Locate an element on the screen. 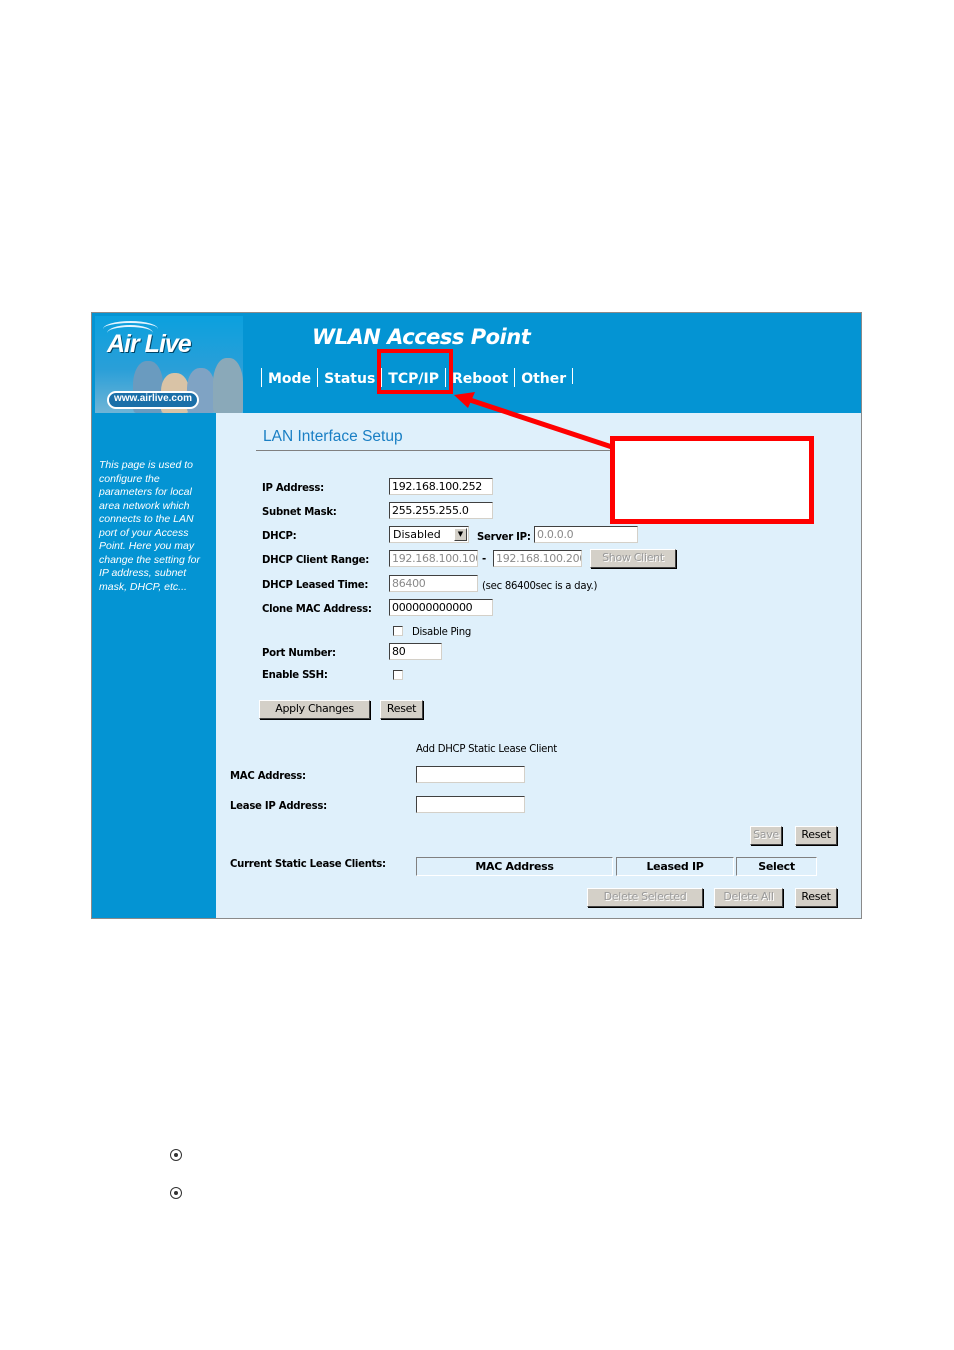 This screenshot has width=954, height=1350. annotation-callout-box is located at coordinates (712, 480).